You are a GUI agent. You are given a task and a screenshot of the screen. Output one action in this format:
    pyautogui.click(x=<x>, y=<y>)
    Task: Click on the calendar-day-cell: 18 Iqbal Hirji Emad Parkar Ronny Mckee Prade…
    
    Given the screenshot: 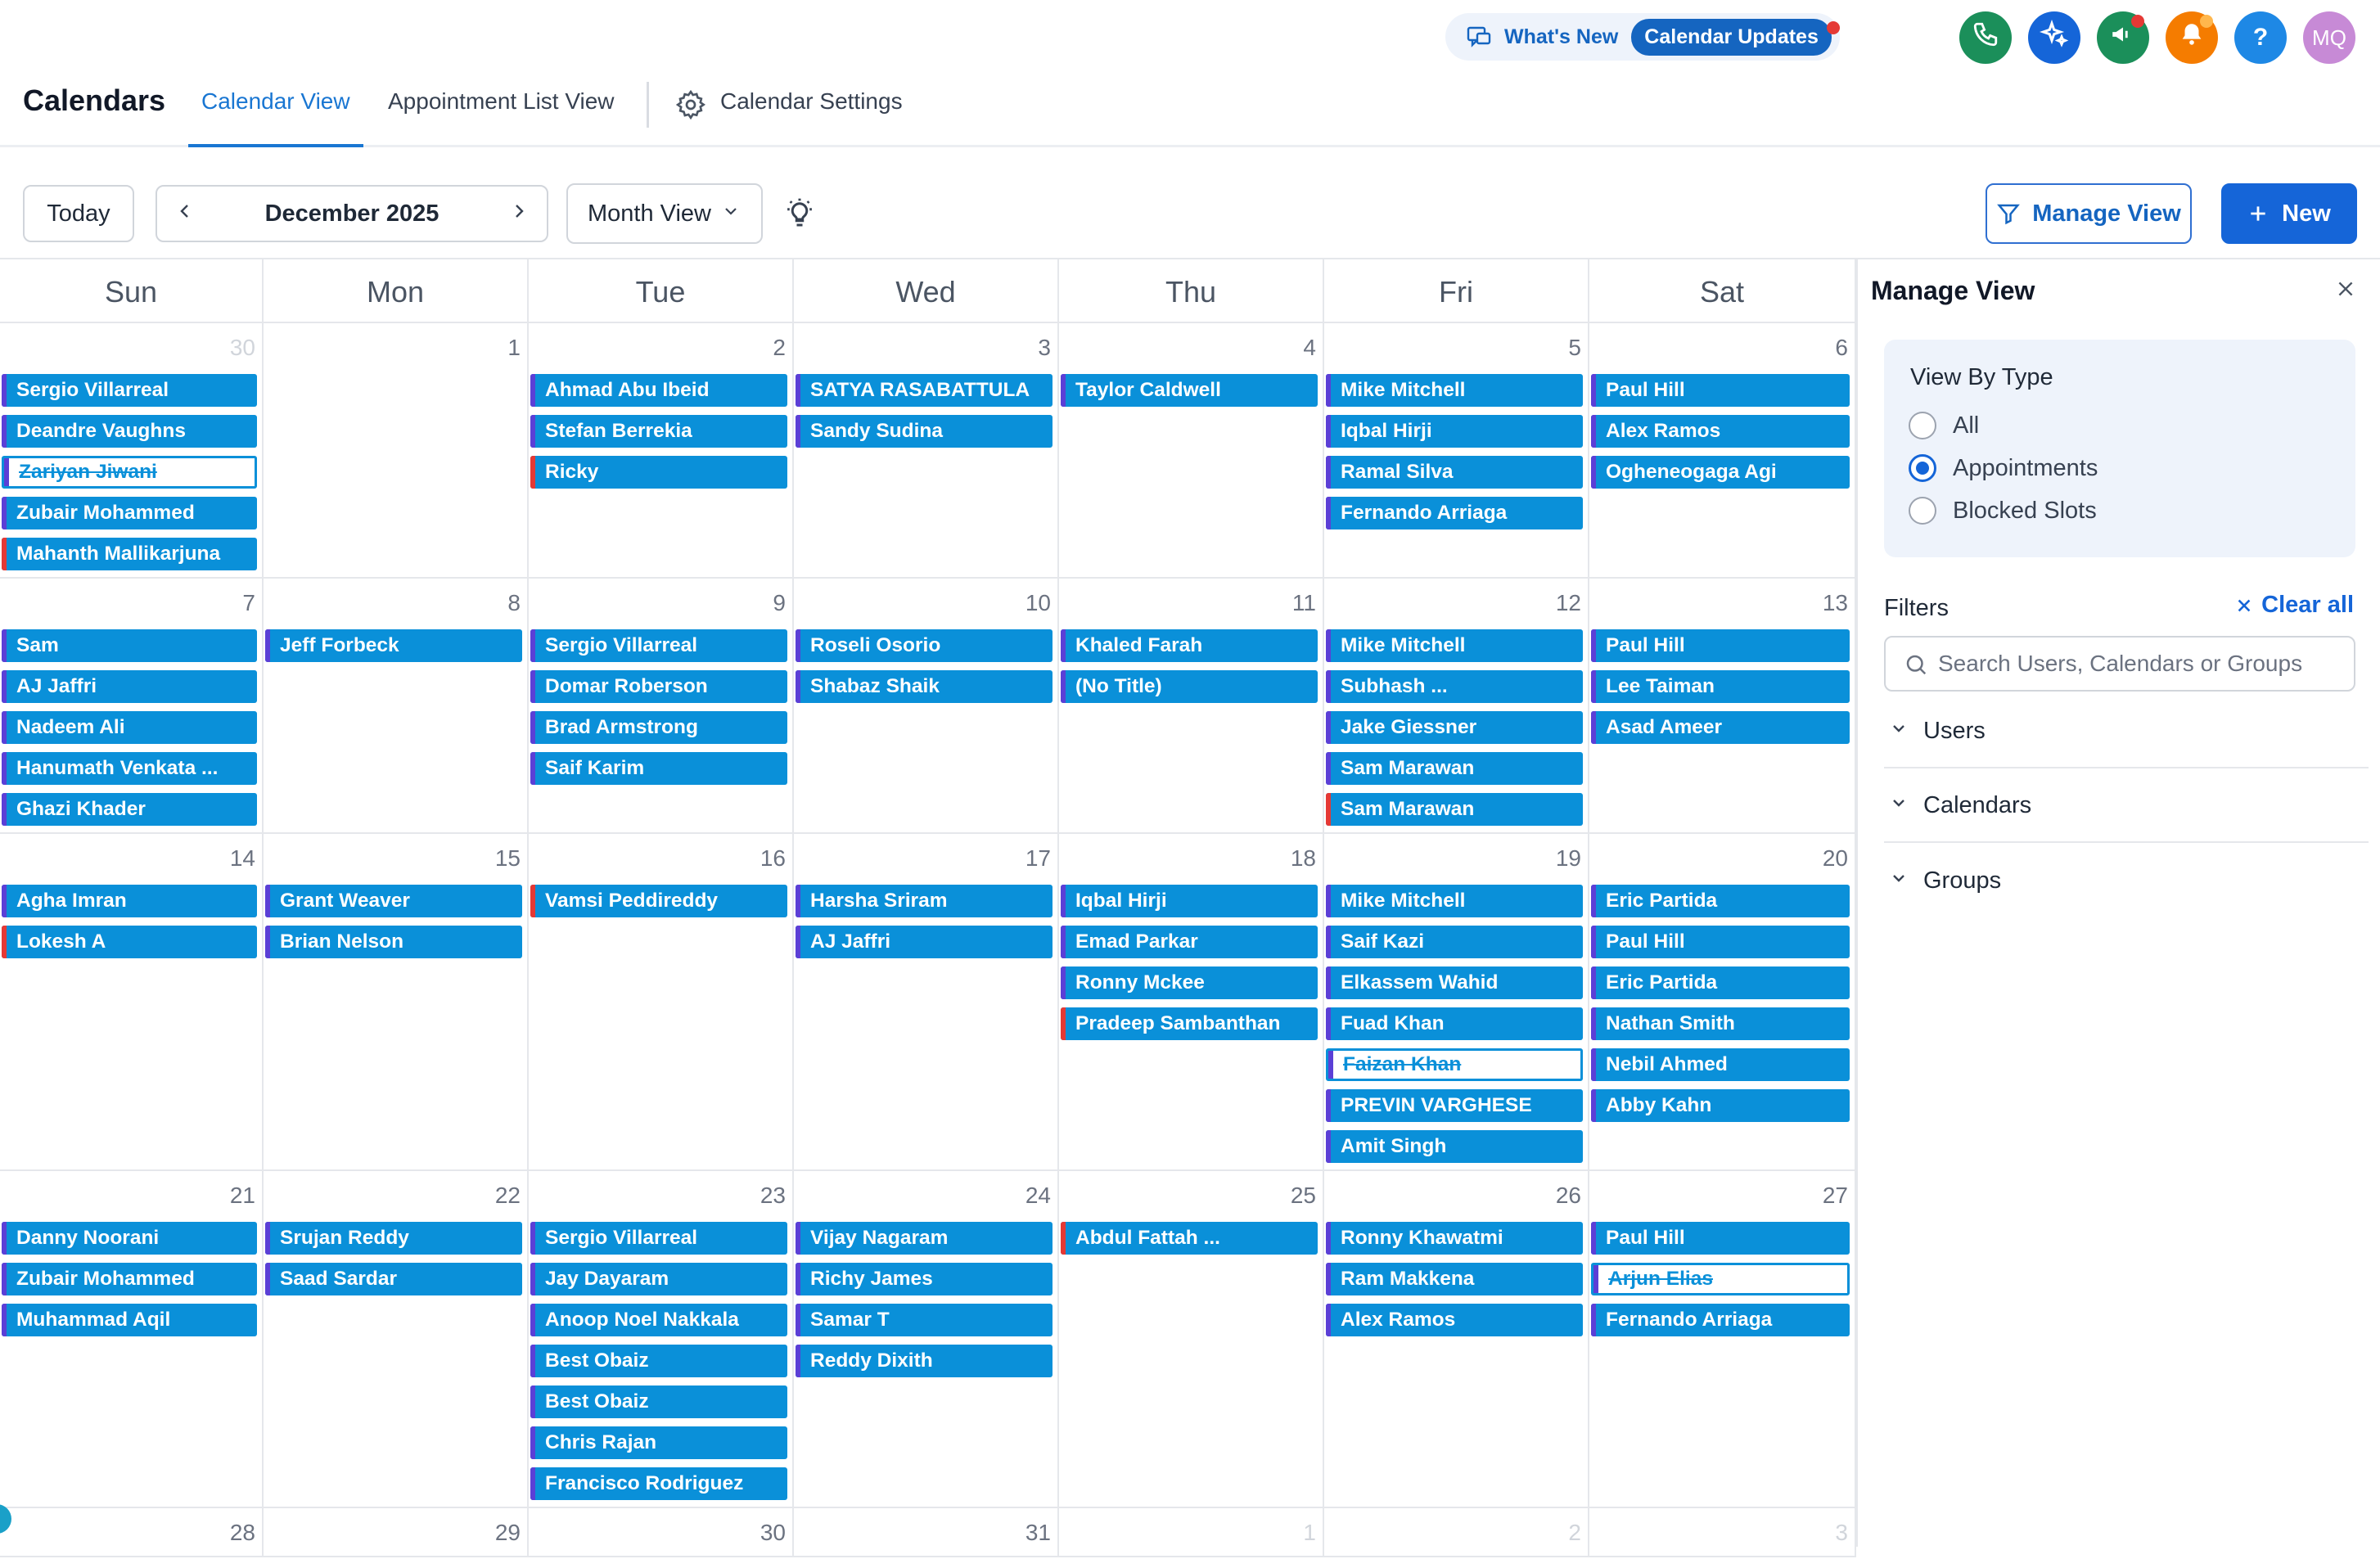 What is the action you would take?
    pyautogui.click(x=1191, y=1001)
    